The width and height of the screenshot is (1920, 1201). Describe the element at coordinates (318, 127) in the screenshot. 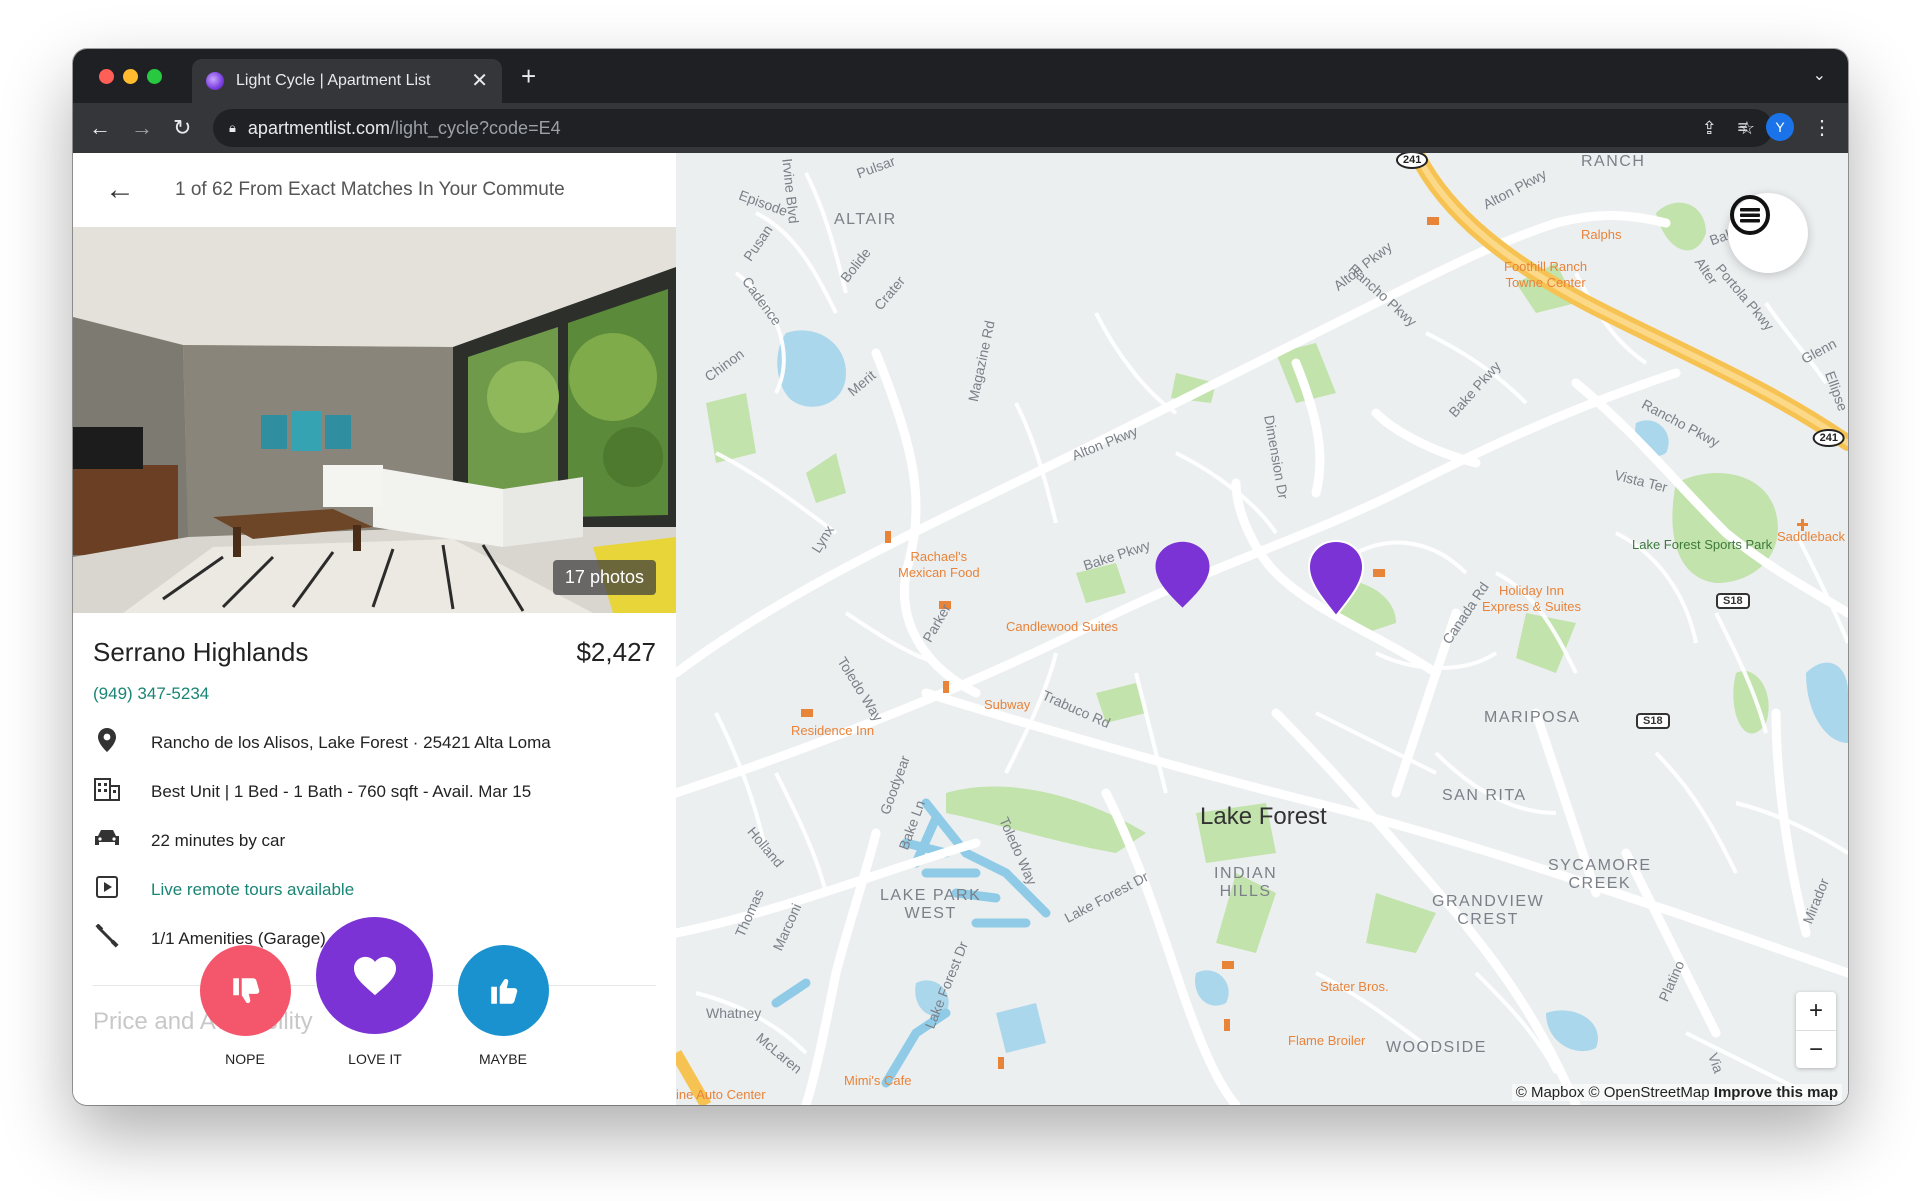

I see `url-host: apartmentlist.com` at that location.